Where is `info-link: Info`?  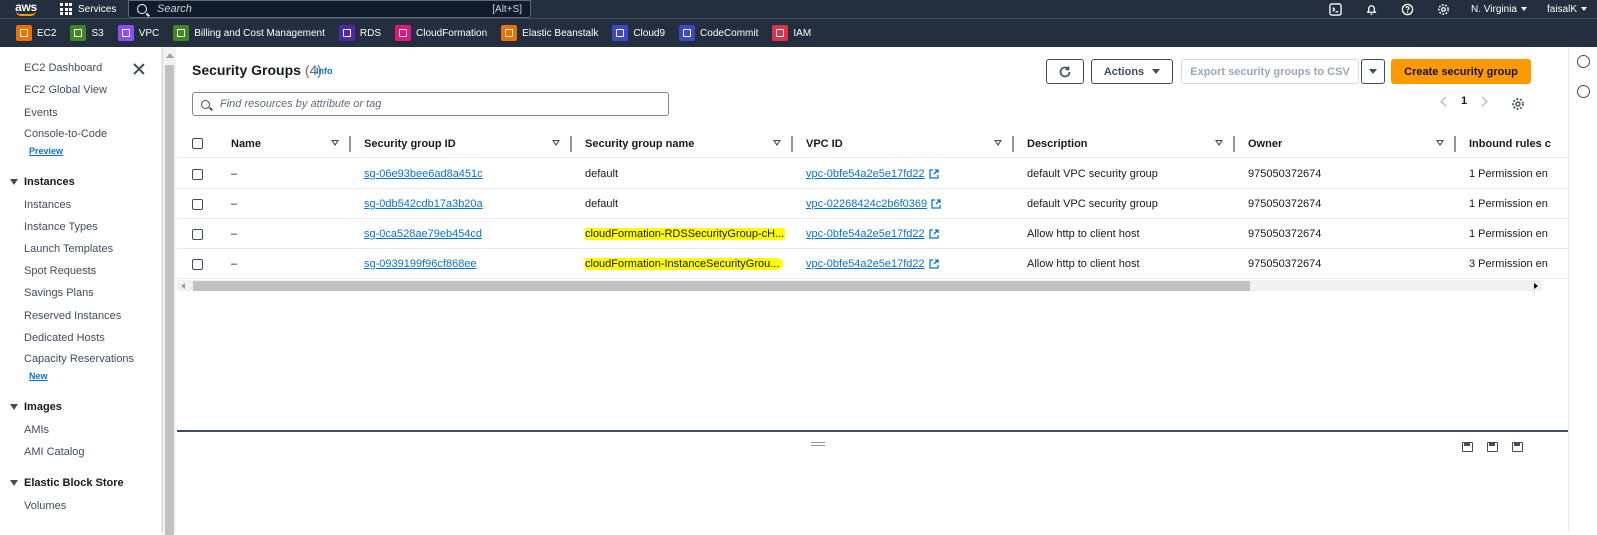 info-link: Info is located at coordinates (324, 71).